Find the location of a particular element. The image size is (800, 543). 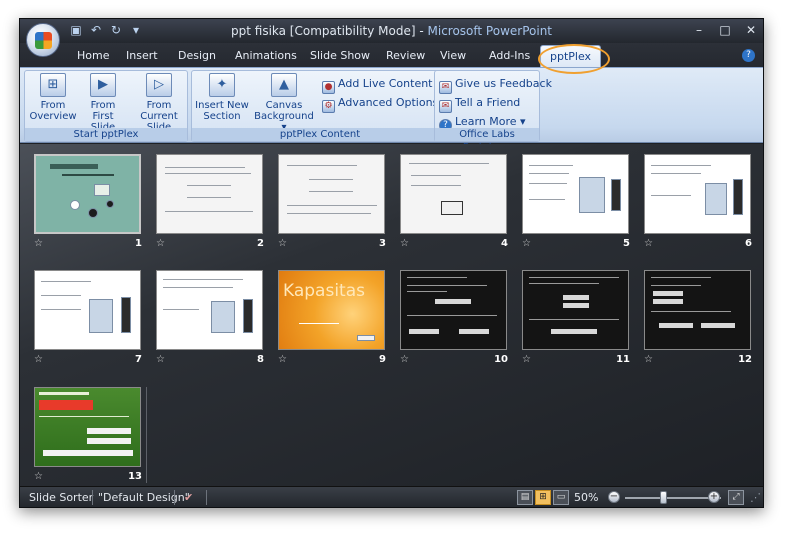

give-feedback-button: ✉ Give us Feedback is located at coordinates (495, 85).